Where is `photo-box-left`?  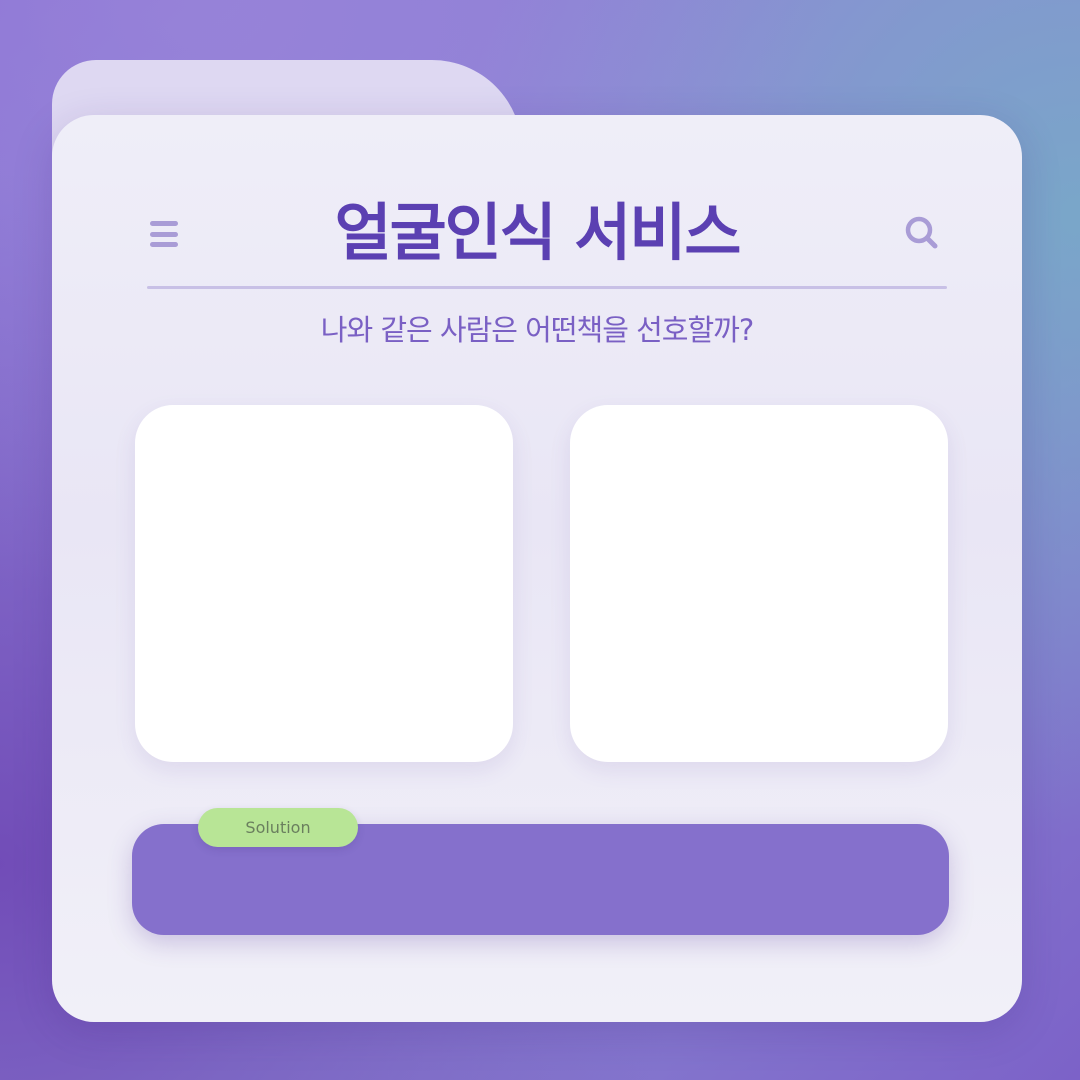 photo-box-left is located at coordinates (324, 583).